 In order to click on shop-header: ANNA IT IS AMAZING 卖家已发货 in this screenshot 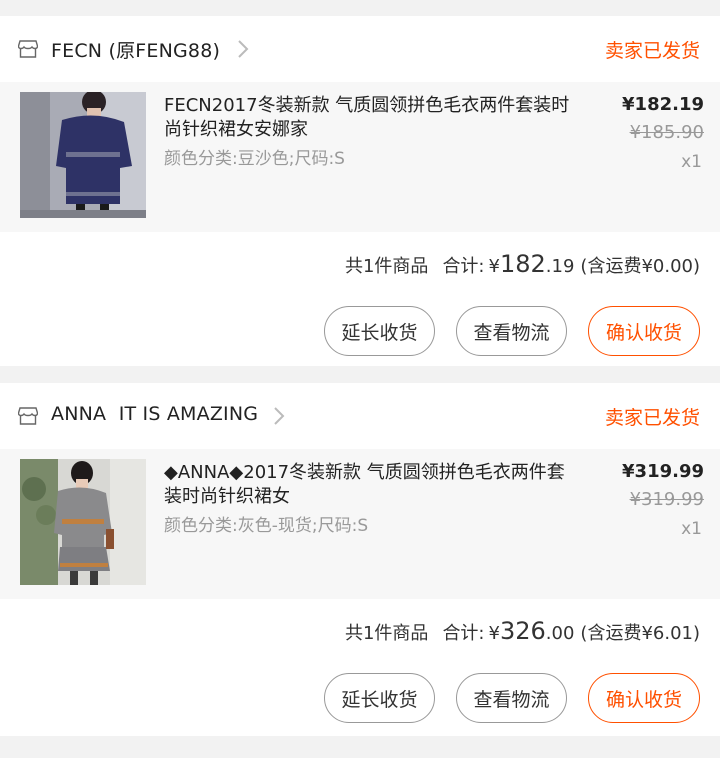, I will do `click(360, 416)`.